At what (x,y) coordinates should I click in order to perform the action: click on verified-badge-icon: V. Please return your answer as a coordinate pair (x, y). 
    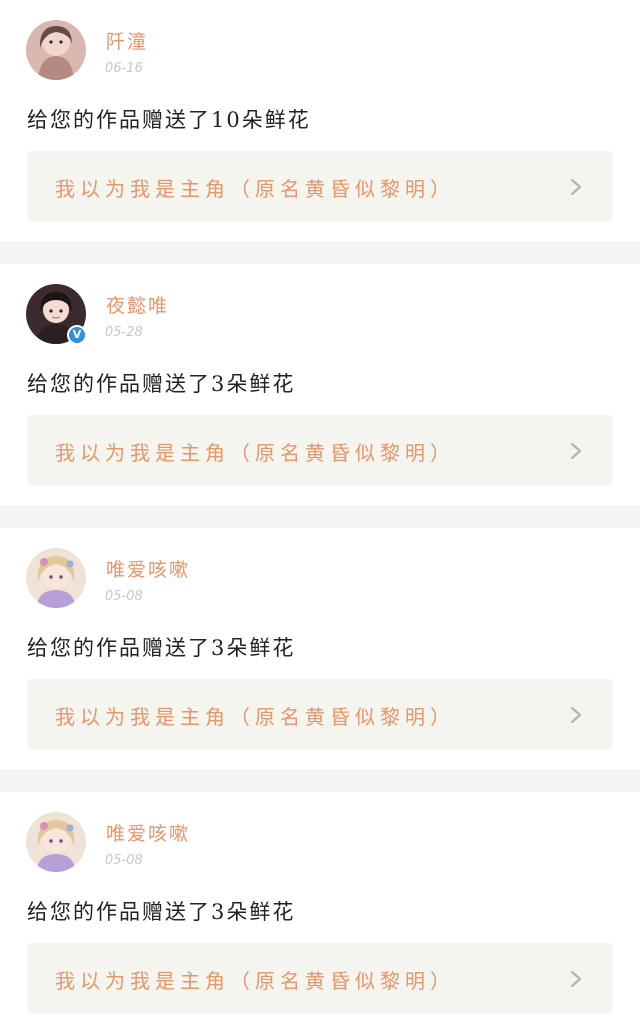
    Looking at the image, I should click on (77, 335).